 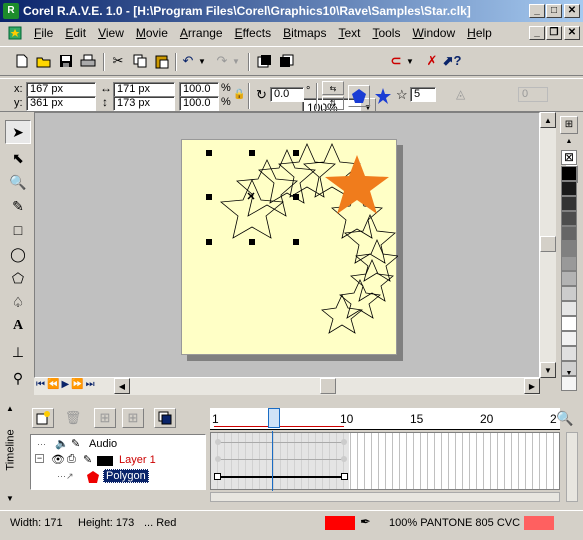 I want to click on prev-frame-icon: ⏪, so click(x=54, y=384).